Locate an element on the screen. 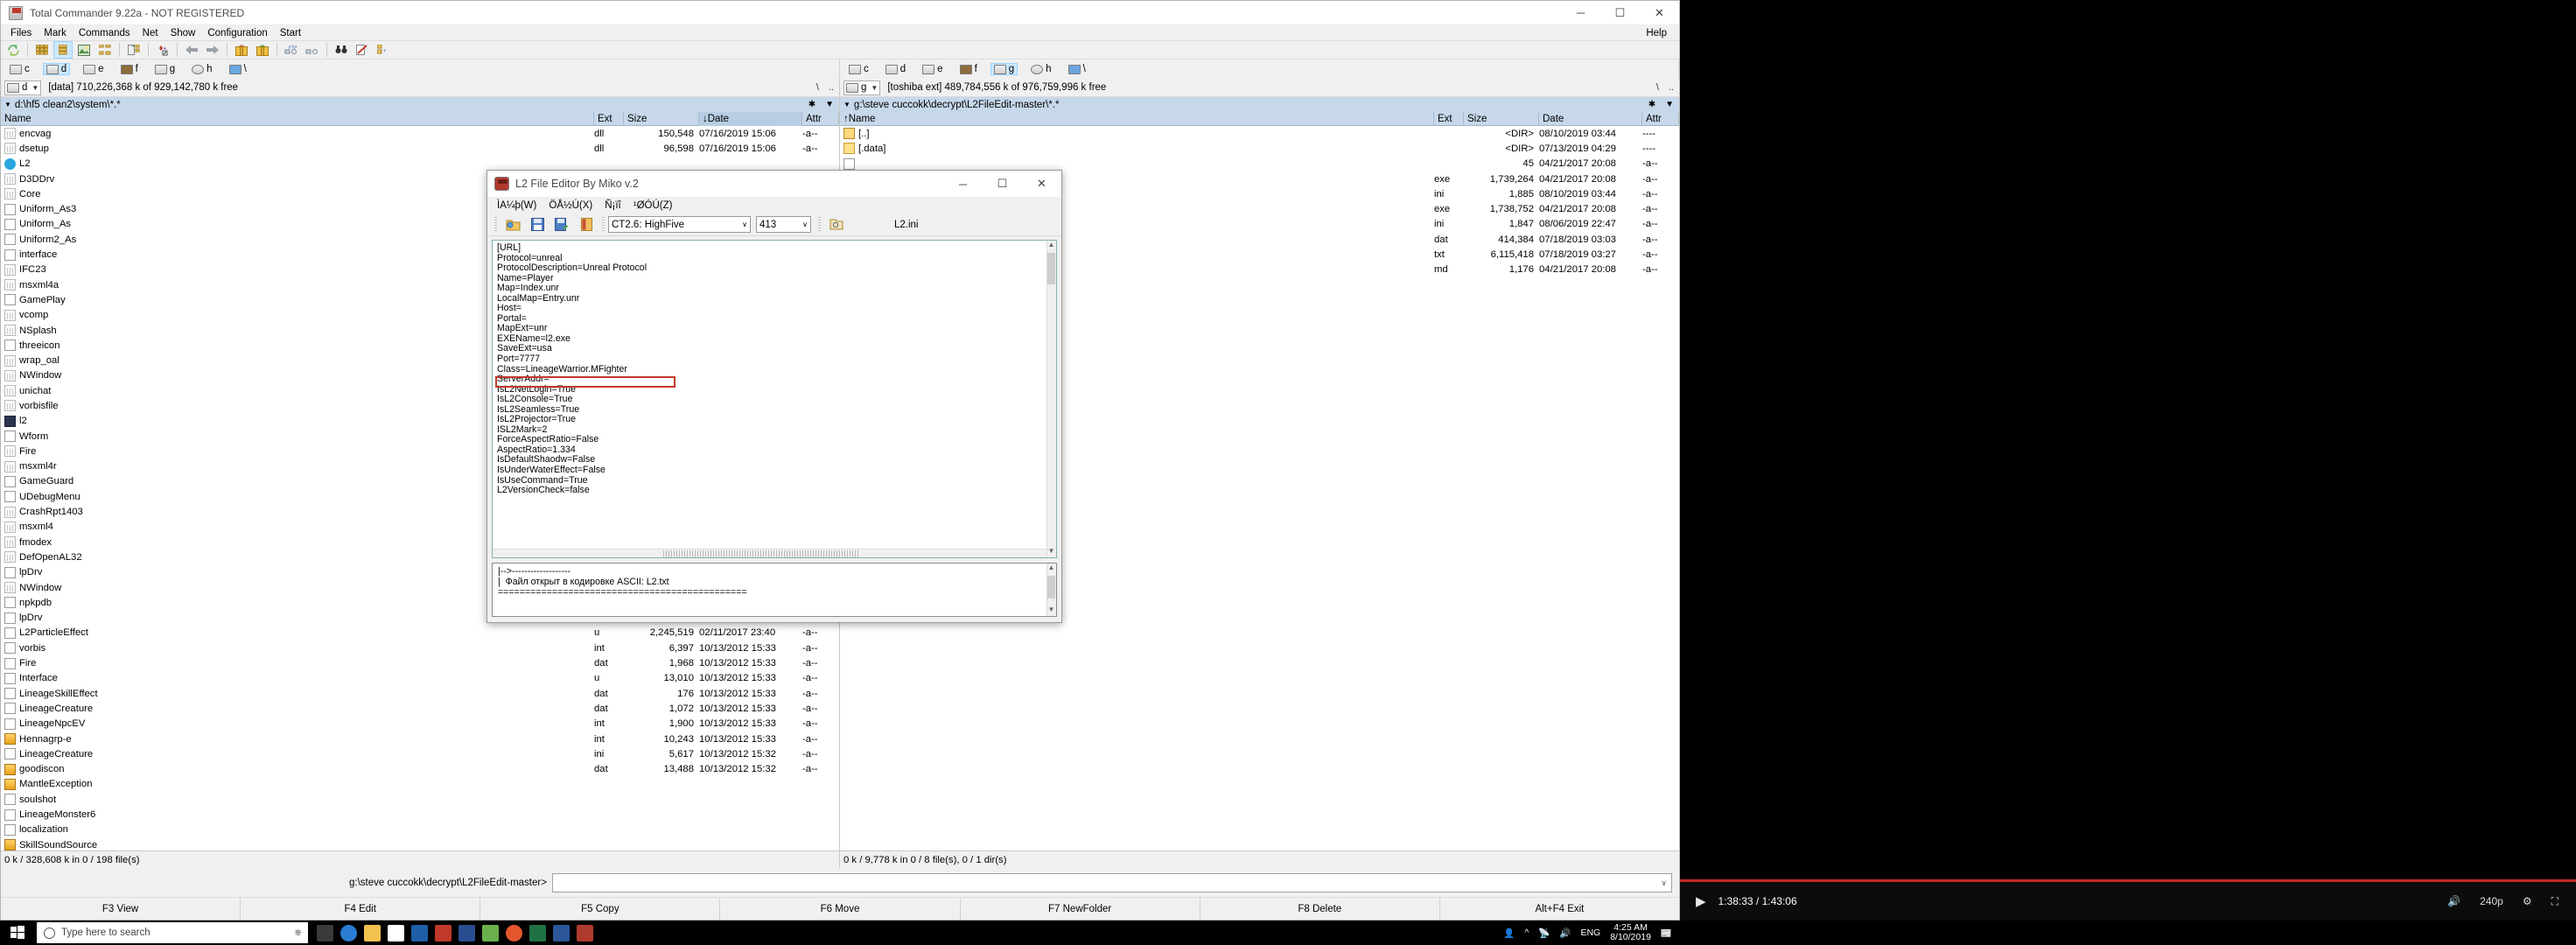  dialog-minimize-button: ─ is located at coordinates (963, 184).